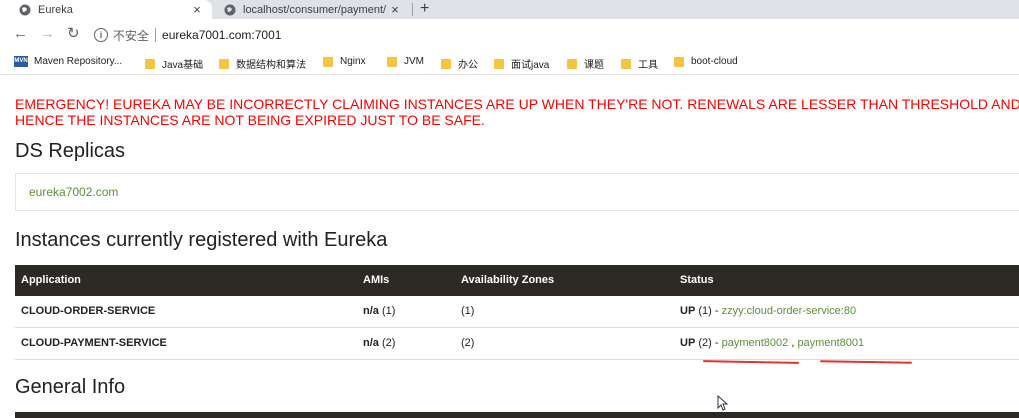  What do you see at coordinates (271, 65) in the screenshot?
I see `bookmark-label: 数据结构和算法` at bounding box center [271, 65].